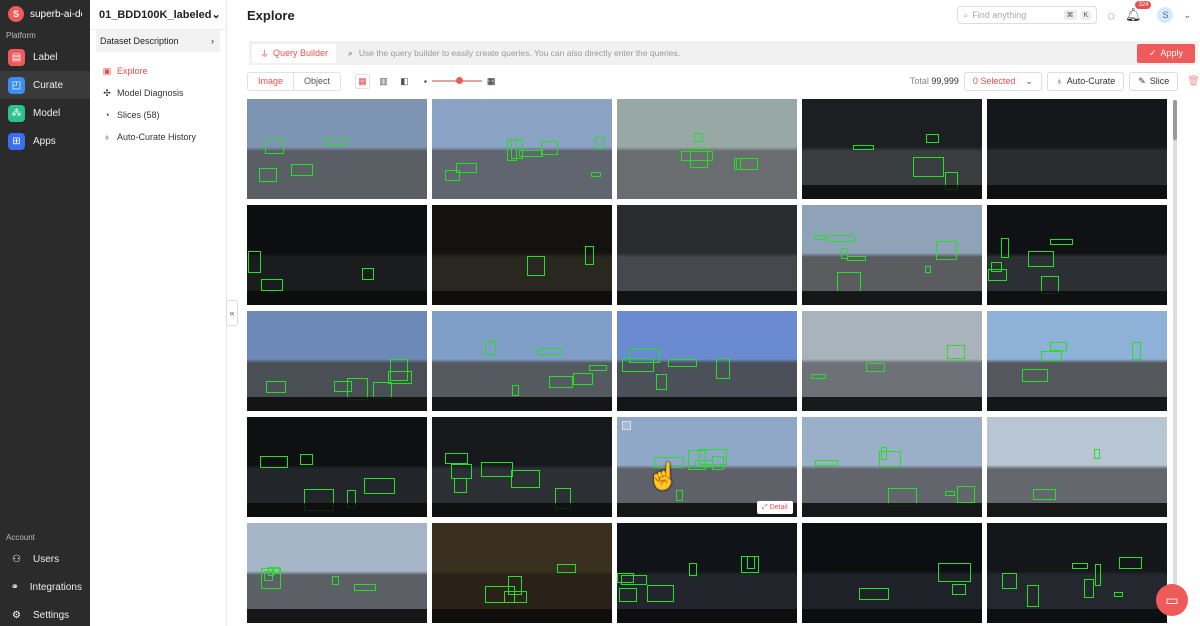 The width and height of the screenshot is (1200, 626). Describe the element at coordinates (1165, 53) in the screenshot. I see `apply-button: ✓ Apply` at that location.